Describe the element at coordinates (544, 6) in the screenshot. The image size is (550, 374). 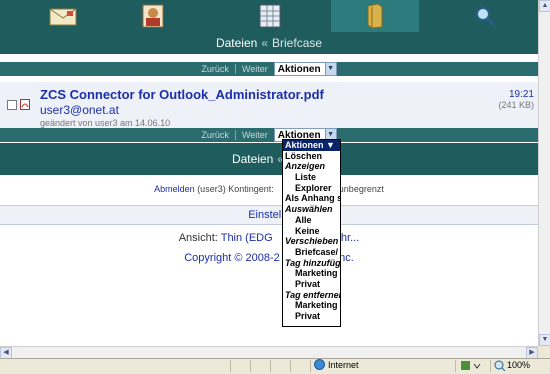
I see `scroll-up-icon: ▲` at that location.